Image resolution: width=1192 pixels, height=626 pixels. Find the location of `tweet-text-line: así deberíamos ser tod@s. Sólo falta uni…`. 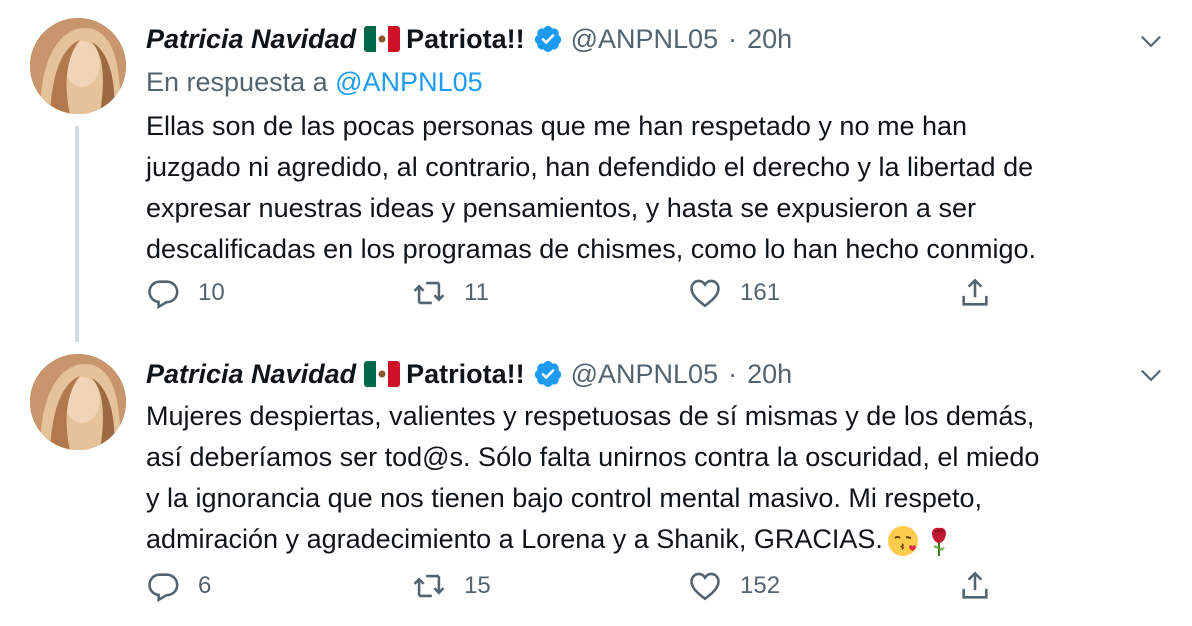

tweet-text-line: así deberíamos ser tod@s. Sólo falta uni… is located at coordinates (593, 457).